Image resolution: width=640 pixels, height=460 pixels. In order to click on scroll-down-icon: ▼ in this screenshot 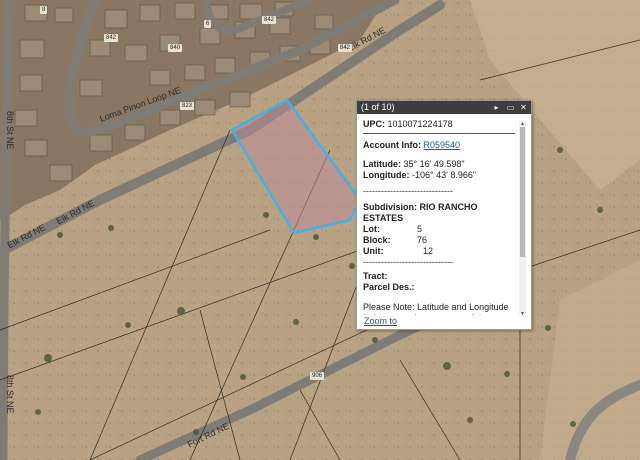, I will do `click(522, 314)`.